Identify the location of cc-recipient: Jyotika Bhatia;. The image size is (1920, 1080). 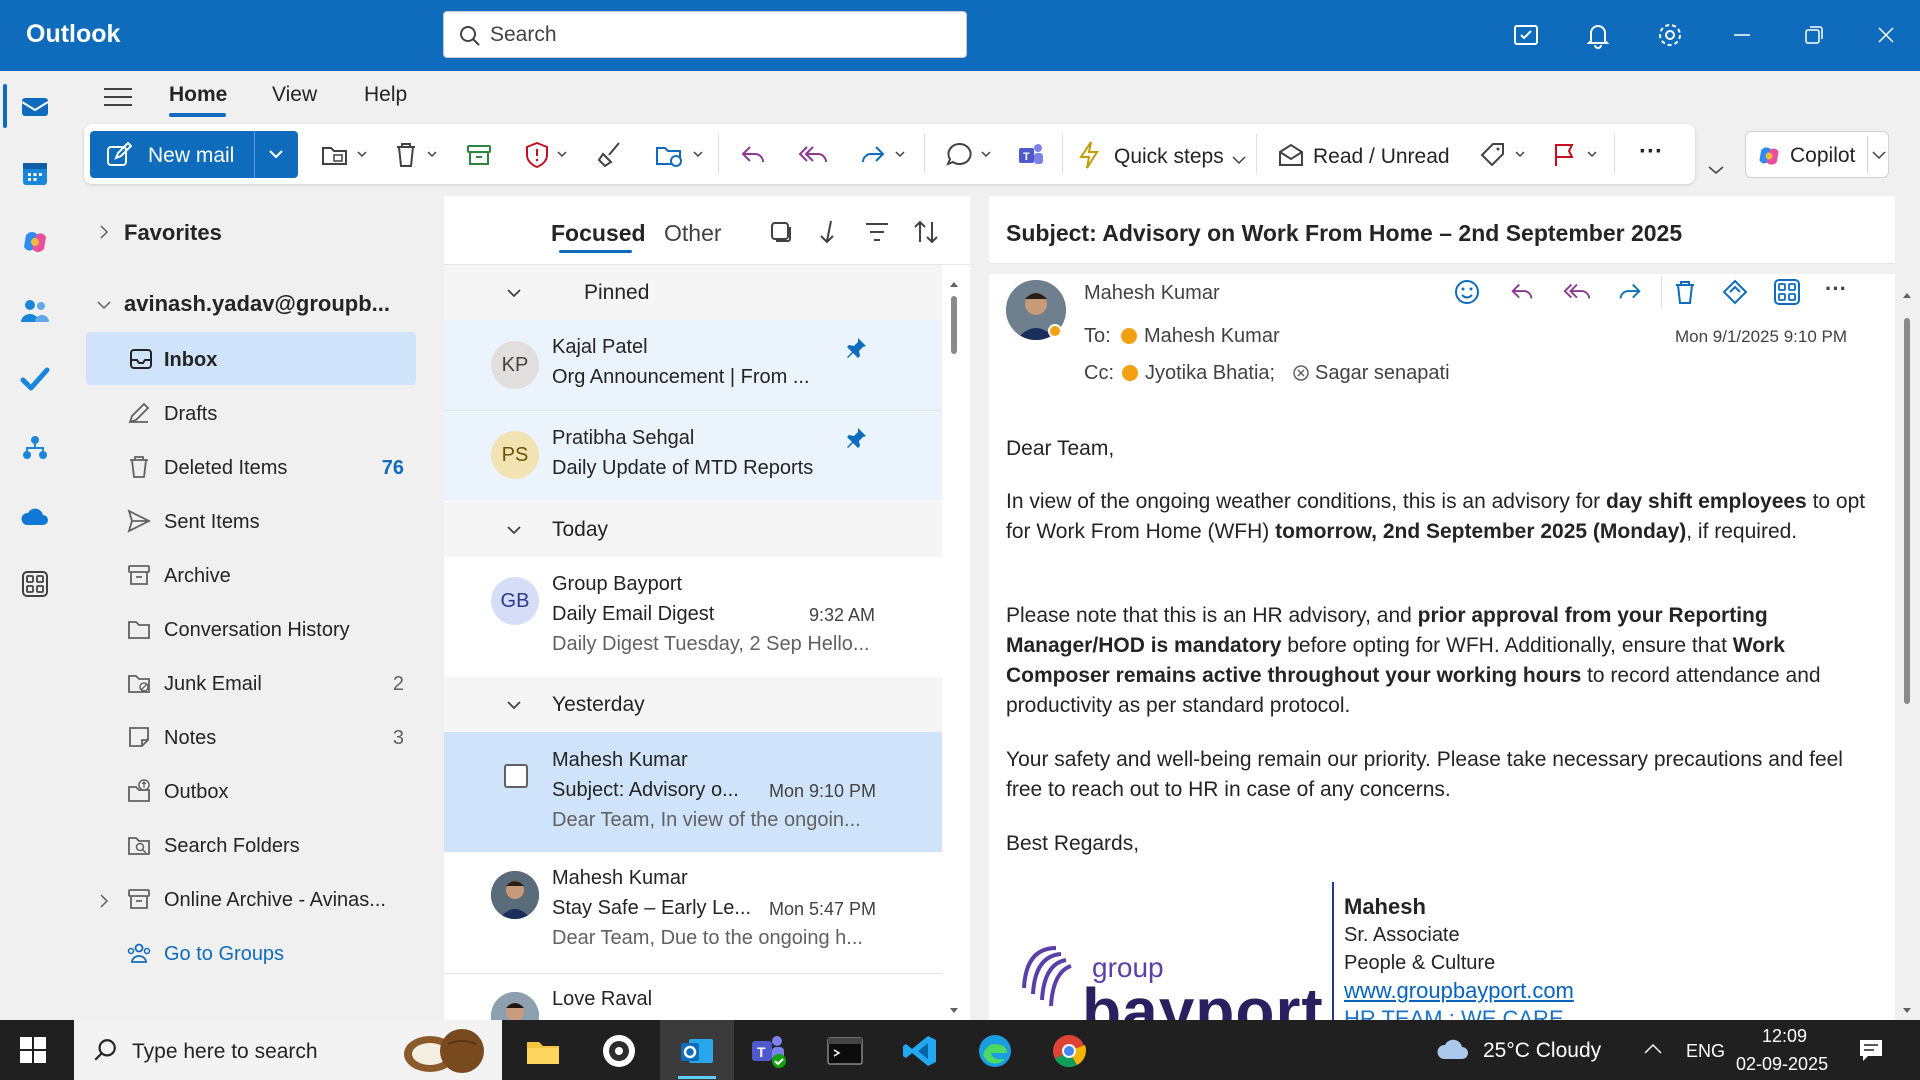
(1210, 373).